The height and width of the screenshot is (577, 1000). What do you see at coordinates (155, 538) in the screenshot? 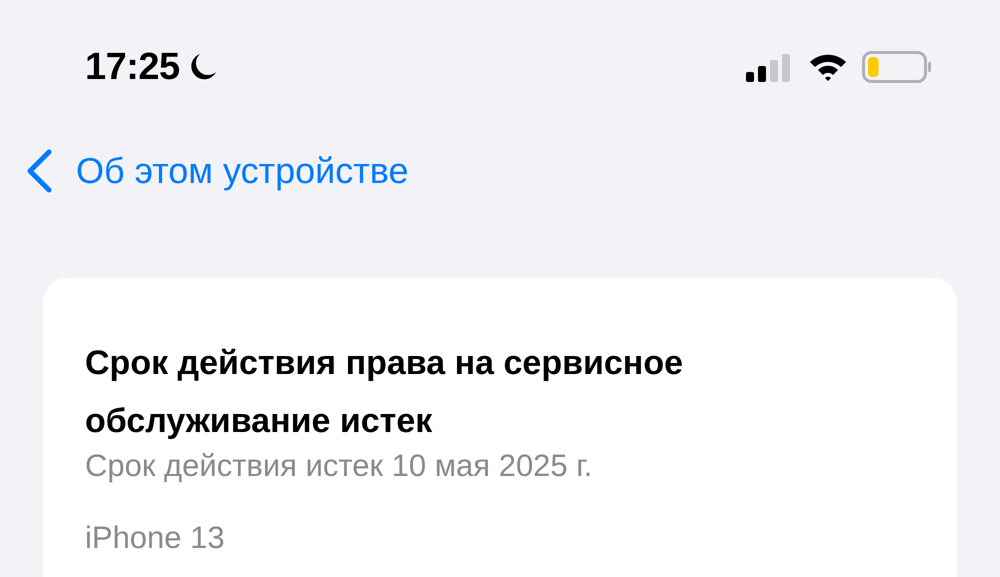
I see `device-name: iPhone 13` at bounding box center [155, 538].